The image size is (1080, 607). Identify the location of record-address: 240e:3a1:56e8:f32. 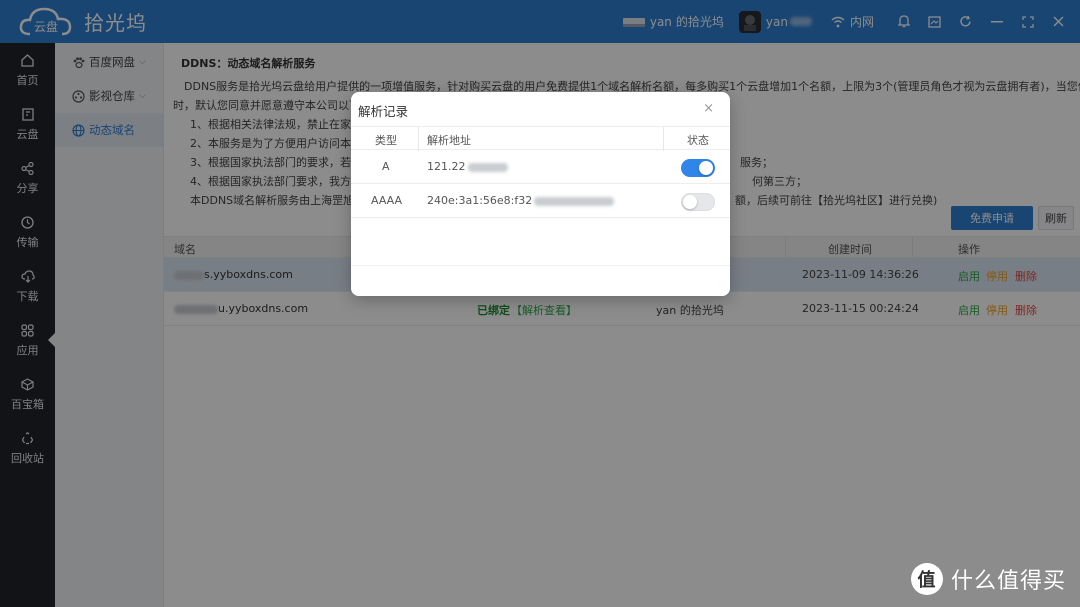
(480, 200).